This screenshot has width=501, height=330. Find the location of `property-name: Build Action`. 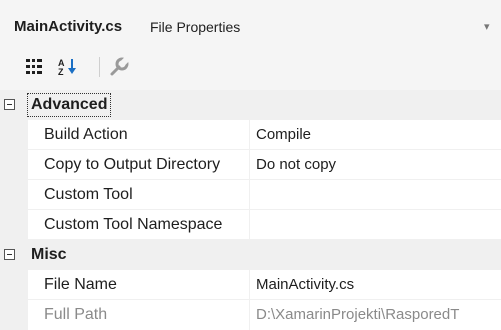

property-name: Build Action is located at coordinates (86, 134).